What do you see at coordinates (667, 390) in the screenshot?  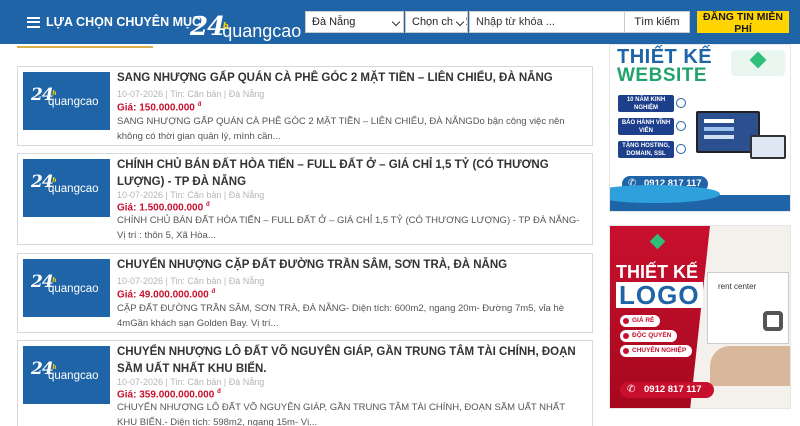 I see `banner-phone: 0912 817 117` at bounding box center [667, 390].